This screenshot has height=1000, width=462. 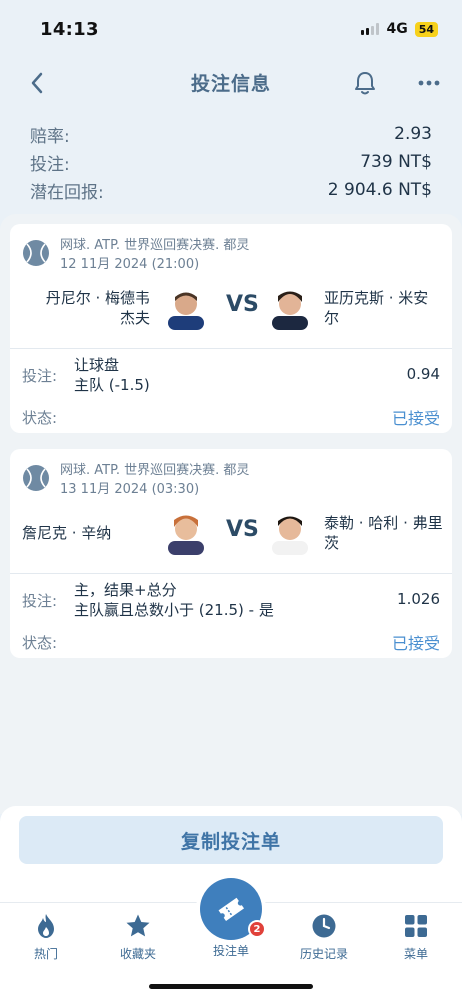 I want to click on card-header: 网球. ATP. 世界巡回赛决赛. 都灵 13 11月 2024 (03:30), so click(x=231, y=478).